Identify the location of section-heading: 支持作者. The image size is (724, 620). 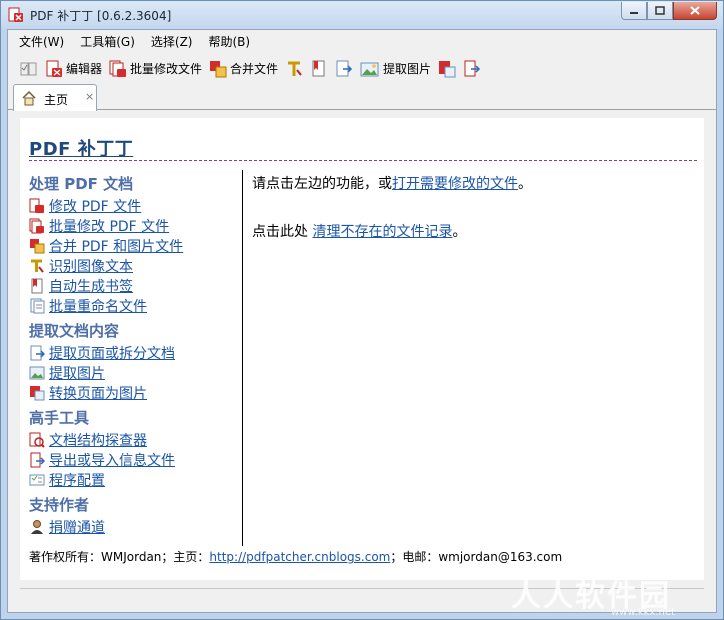
(59, 505).